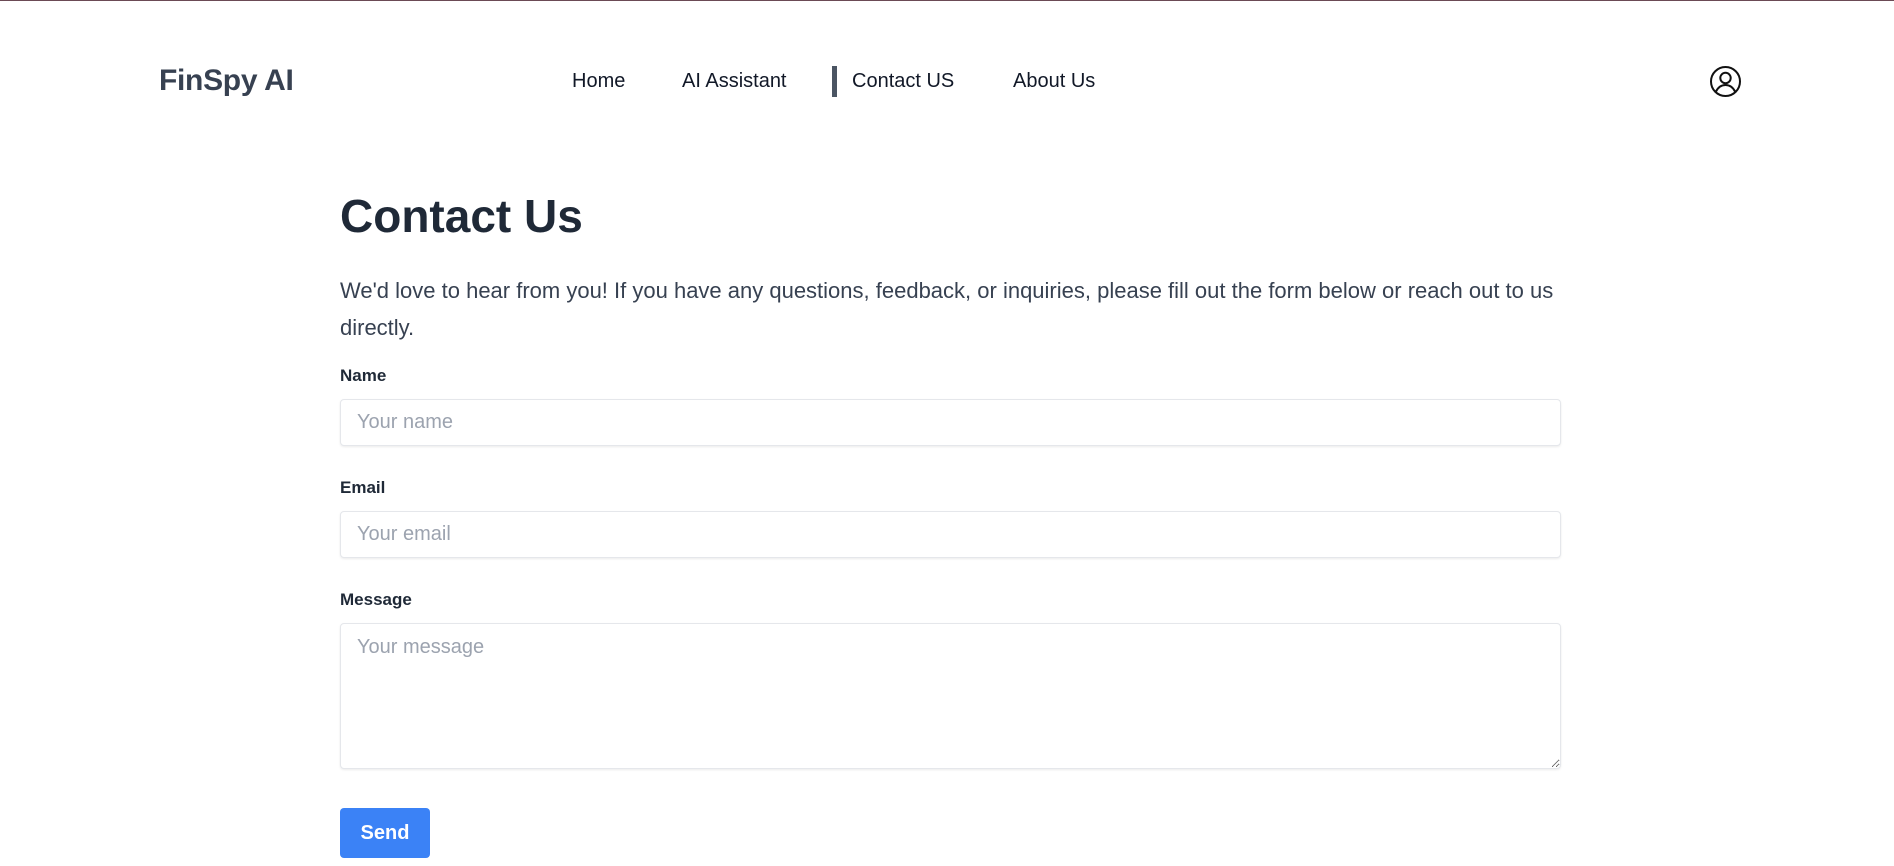 The width and height of the screenshot is (1894, 866). I want to click on nav-link-about: About Us, so click(1054, 81).